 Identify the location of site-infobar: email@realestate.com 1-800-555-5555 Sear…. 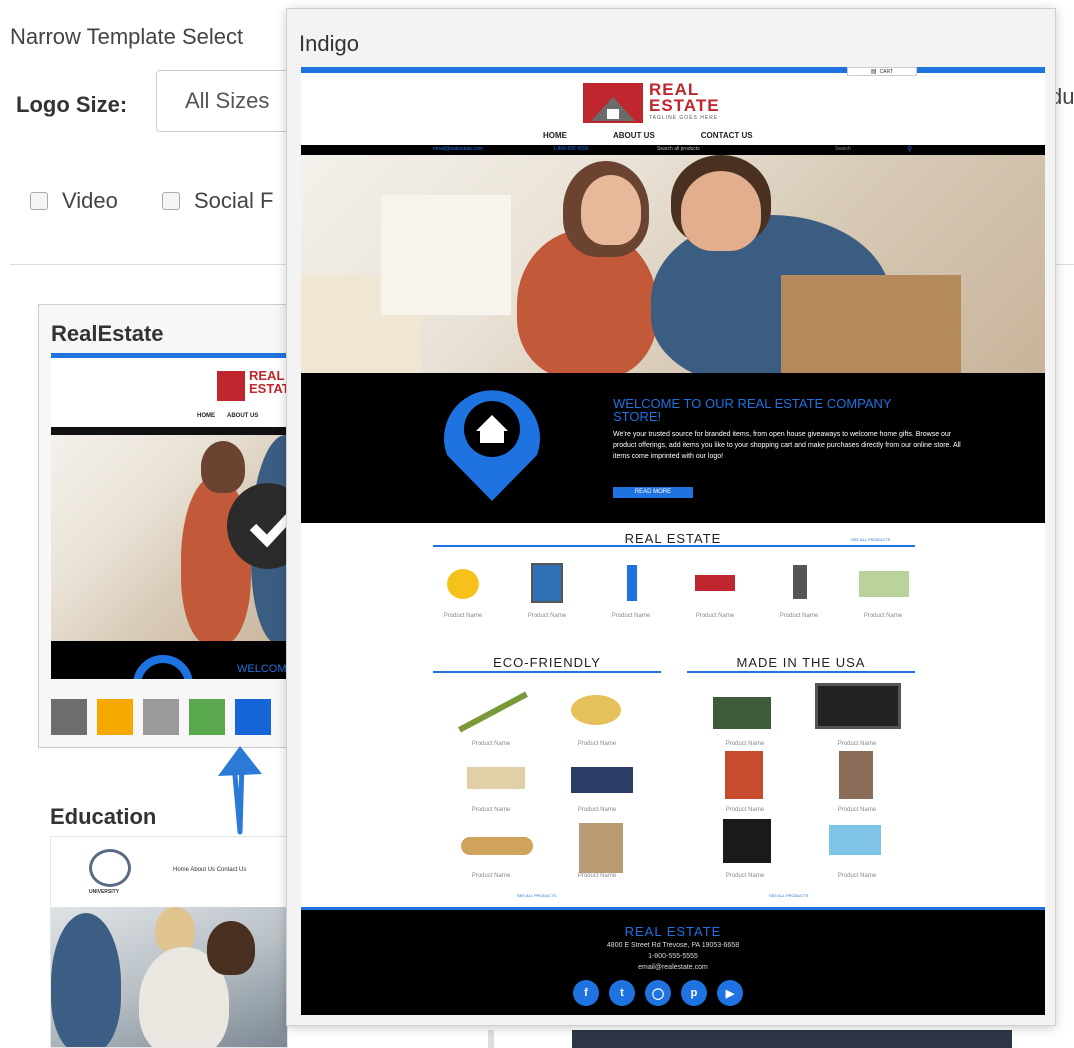
(673, 150).